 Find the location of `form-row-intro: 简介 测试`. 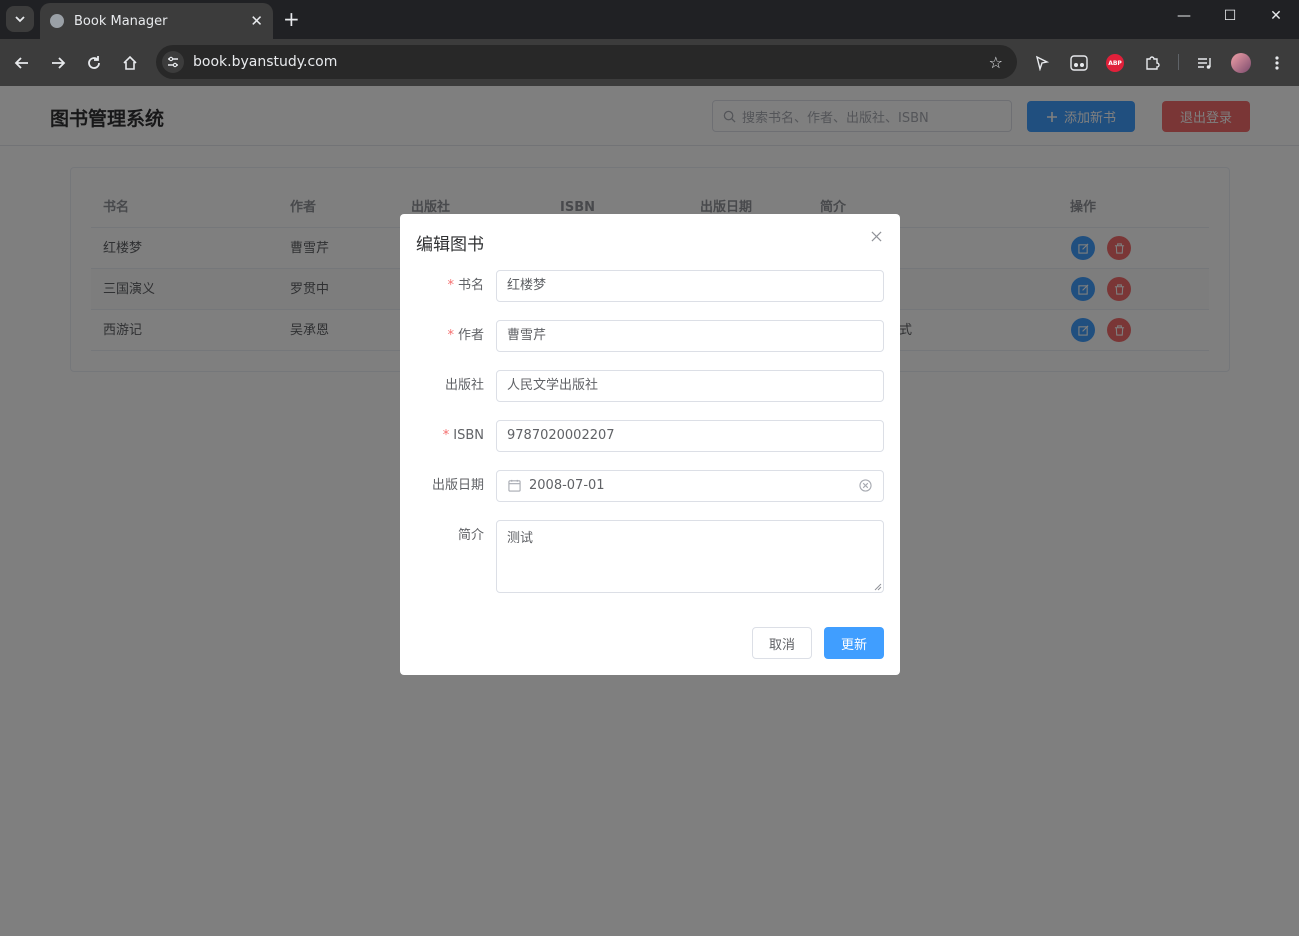

form-row-intro: 简介 测试 is located at coordinates (650, 556).